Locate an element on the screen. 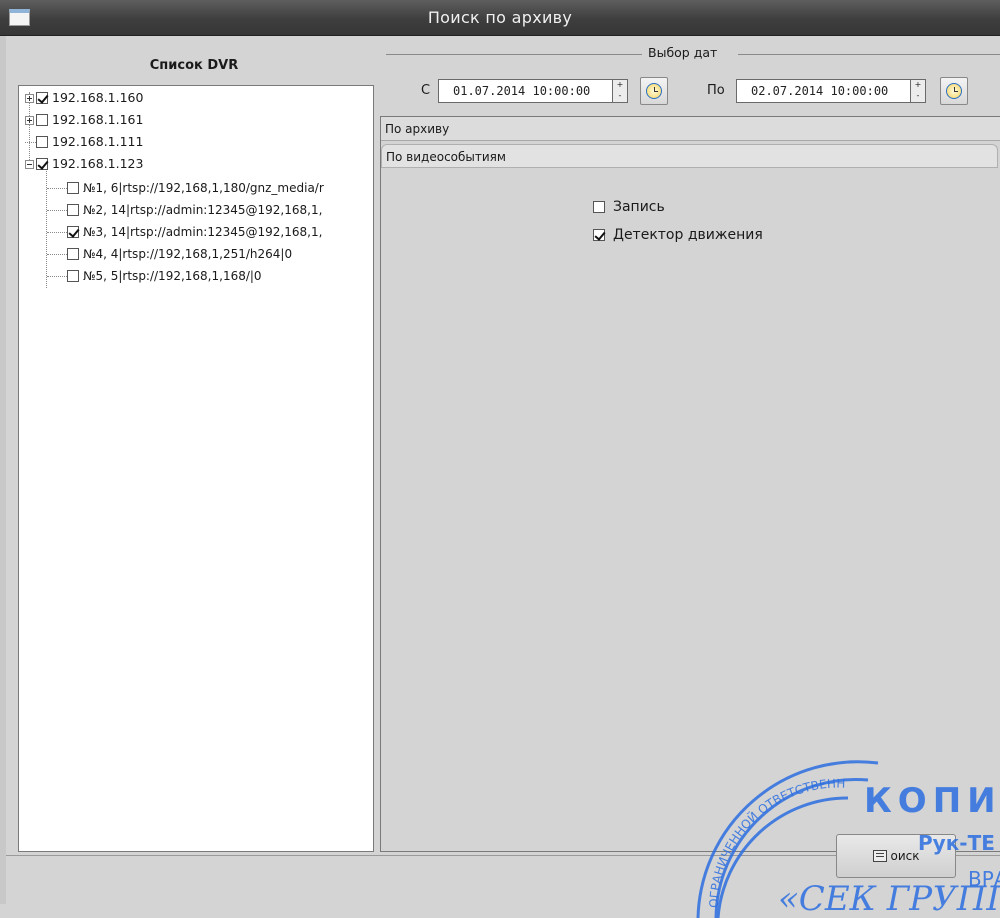 The width and height of the screenshot is (1000, 918). window-title: Поиск по архиву is located at coordinates (500, 17).